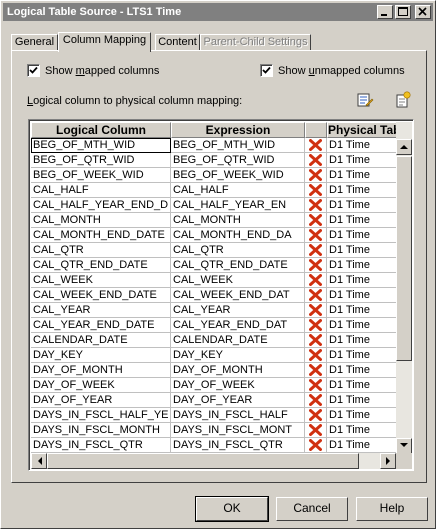 The image size is (436, 529). Describe the element at coordinates (238, 340) in the screenshot. I see `expression-cell: CALENDAR_DATE` at that location.